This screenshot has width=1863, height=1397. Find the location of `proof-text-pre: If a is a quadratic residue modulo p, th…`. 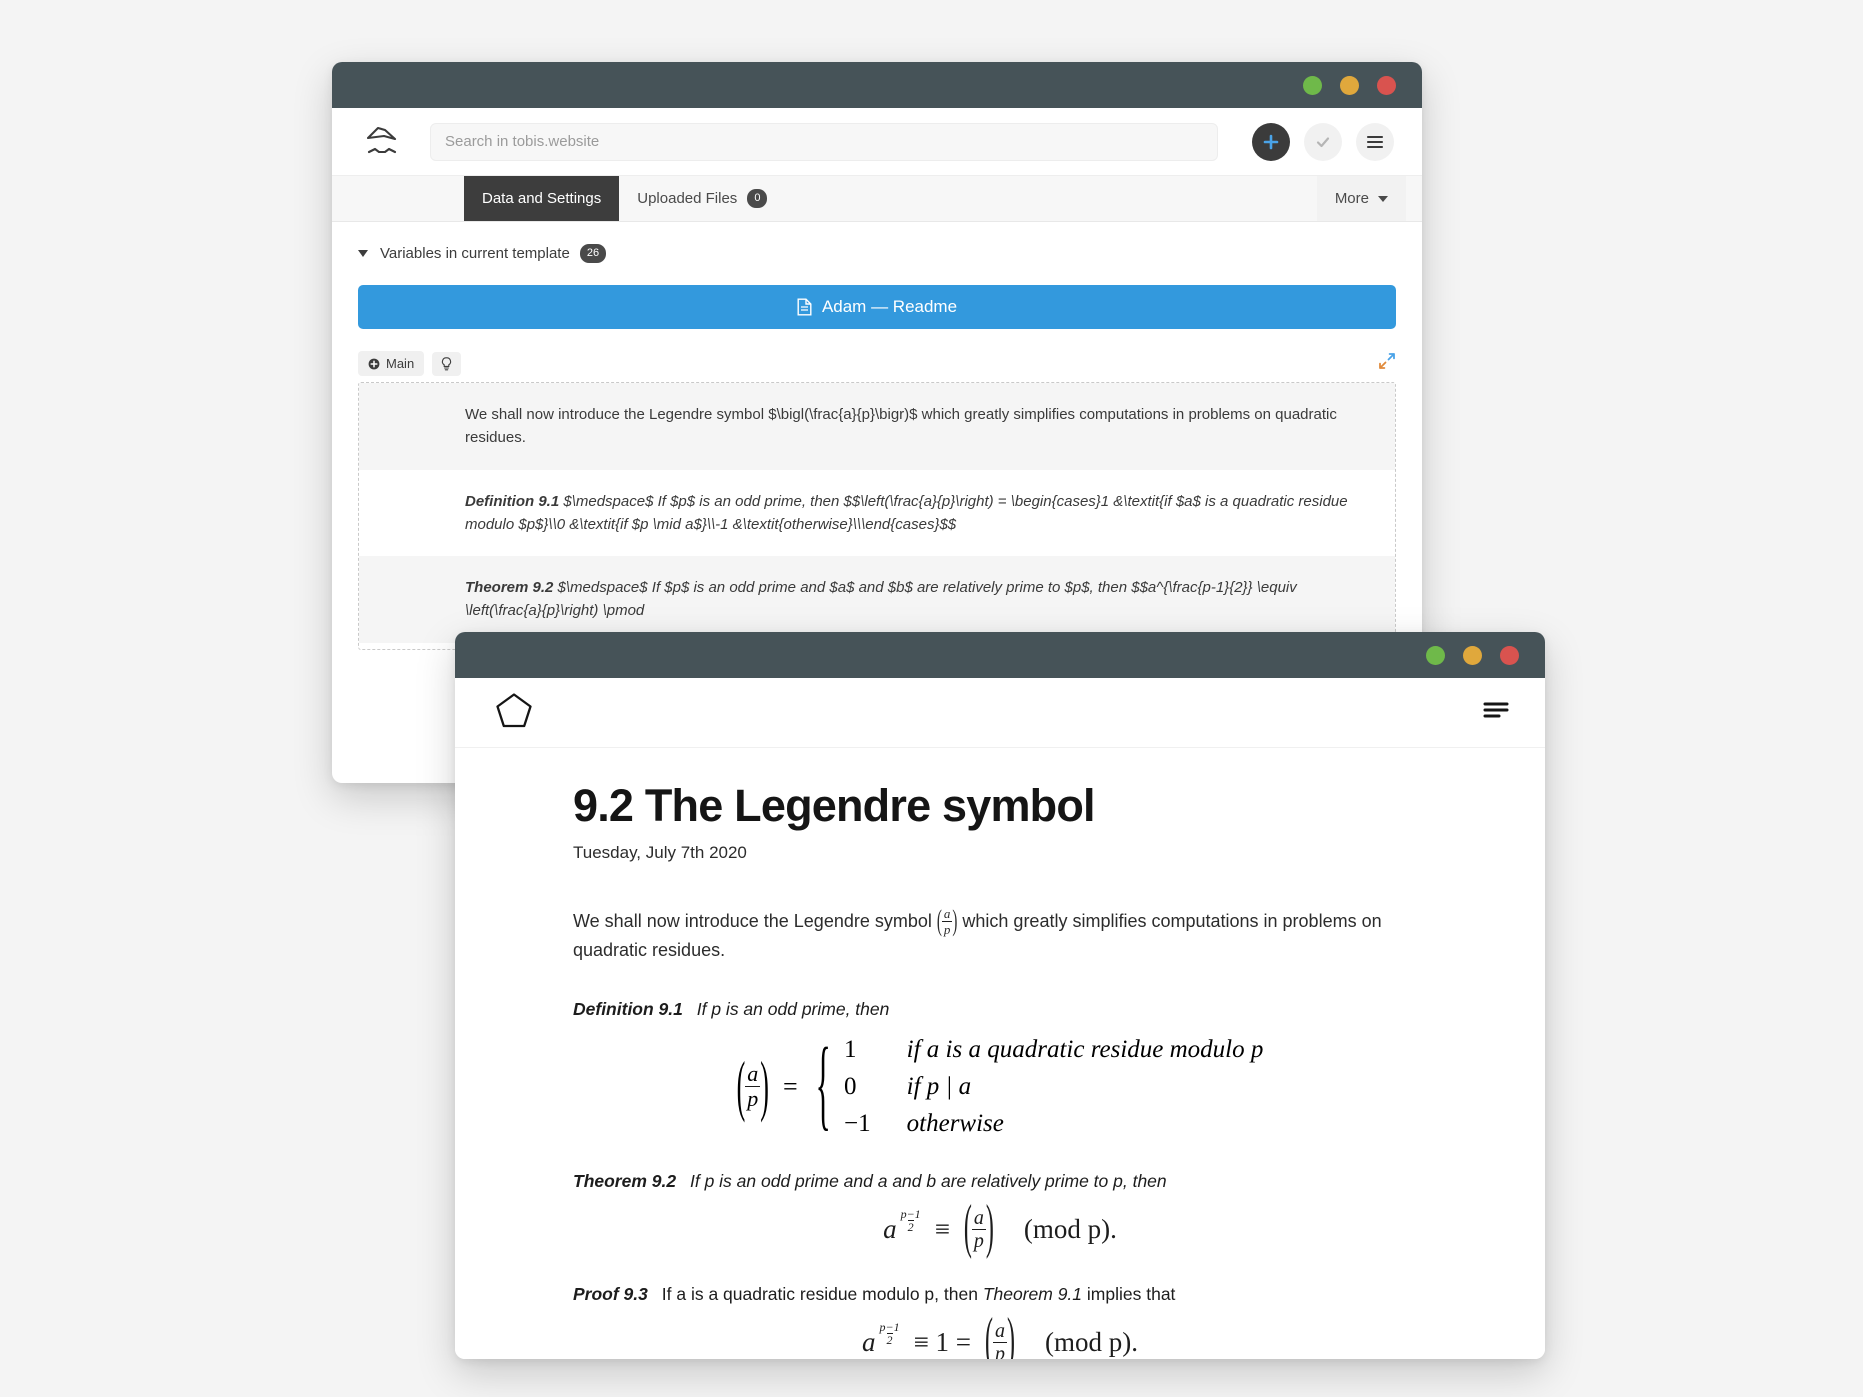

proof-text-pre: If a is a quadratic residue modulo p, th… is located at coordinates (819, 1294).